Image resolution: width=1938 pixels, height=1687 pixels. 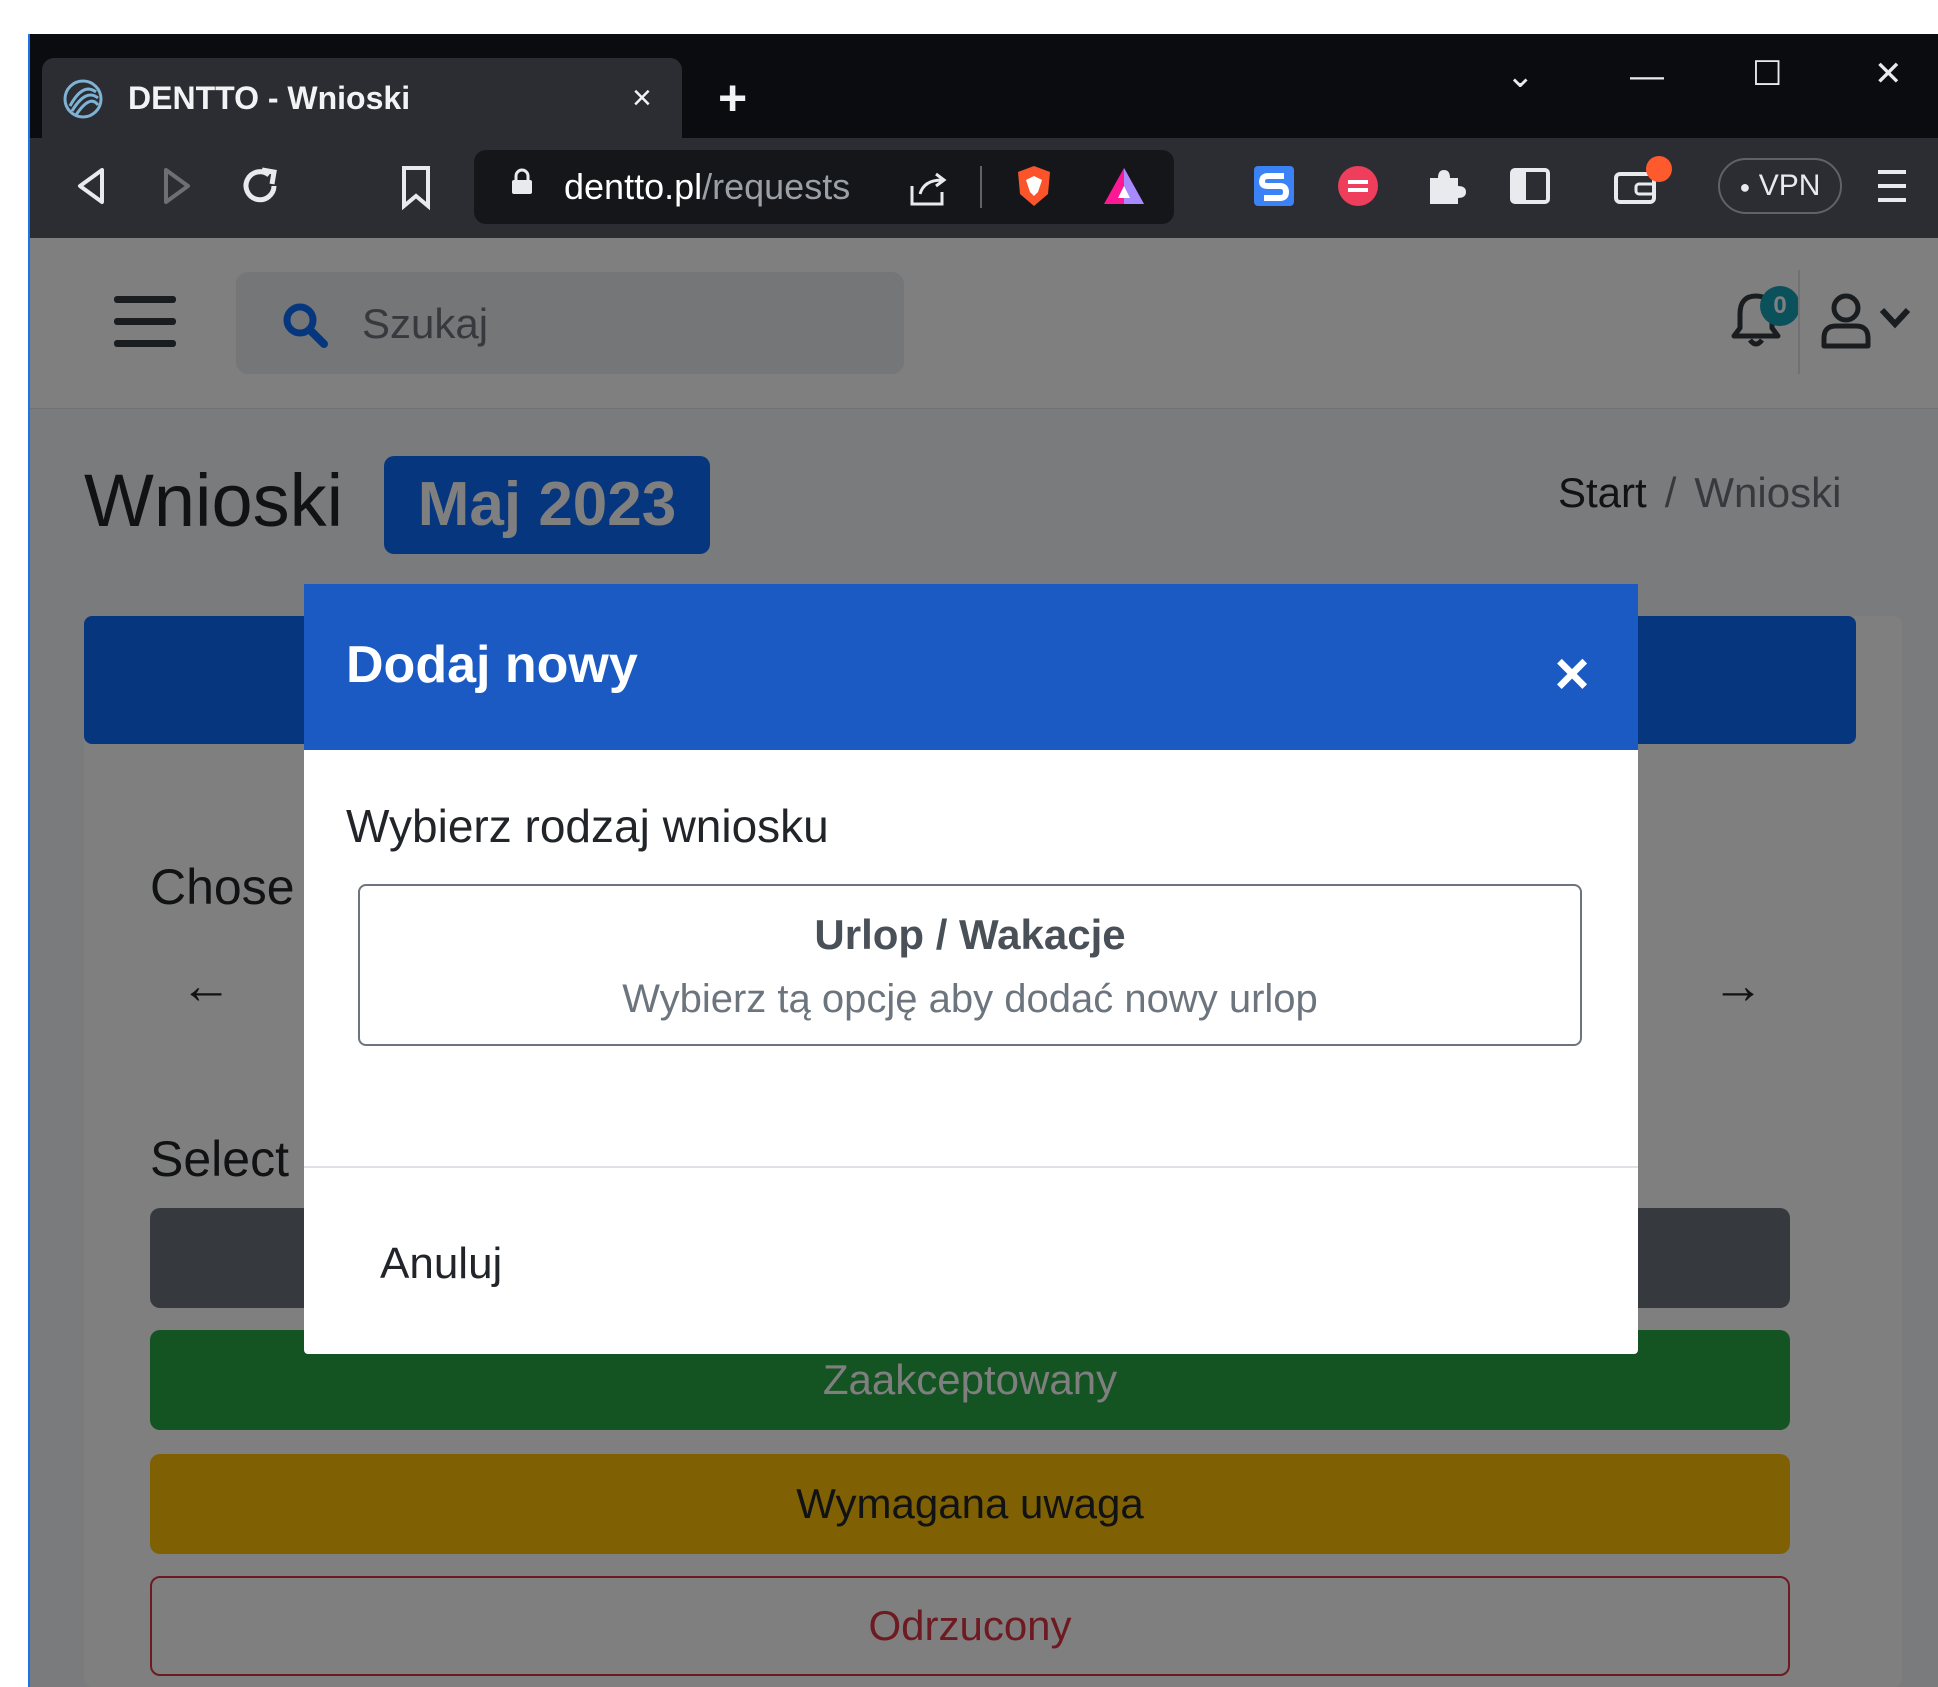 What do you see at coordinates (981, 187) in the screenshot?
I see `omnibox-divider` at bounding box center [981, 187].